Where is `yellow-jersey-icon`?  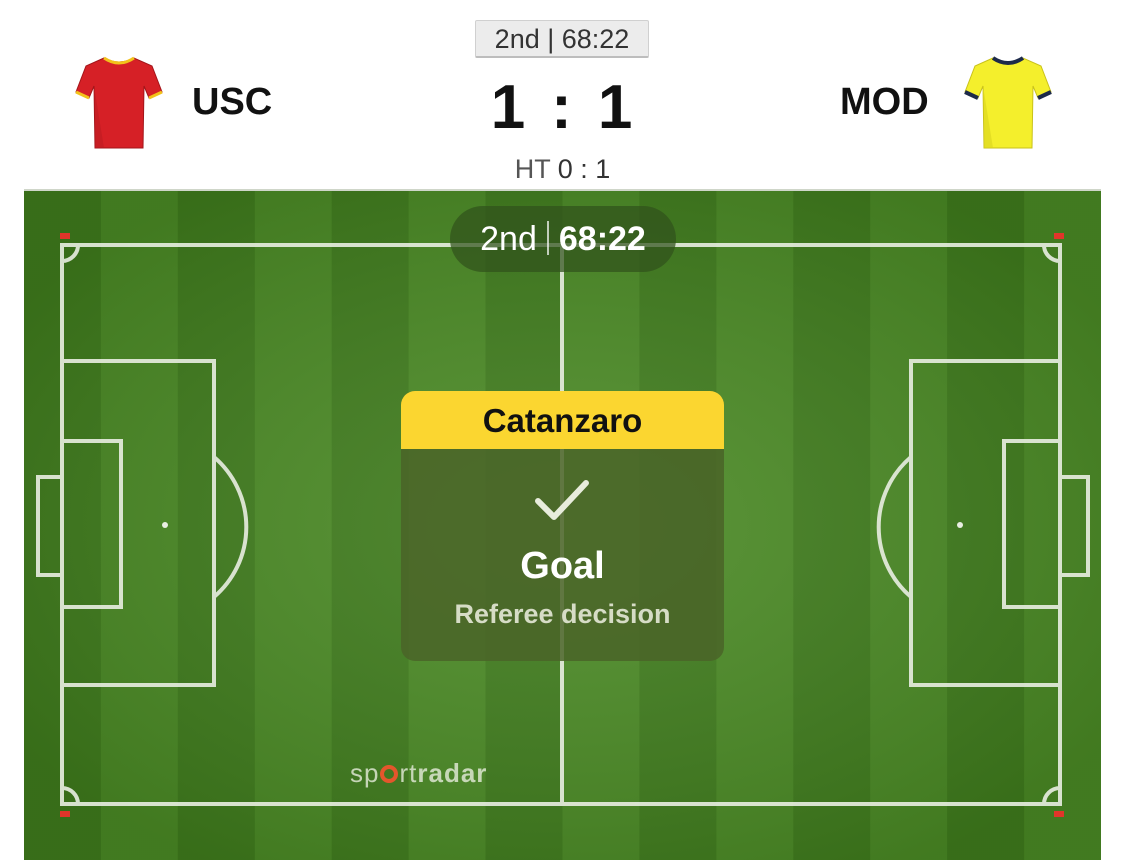
yellow-jersey-icon is located at coordinates (1008, 102).